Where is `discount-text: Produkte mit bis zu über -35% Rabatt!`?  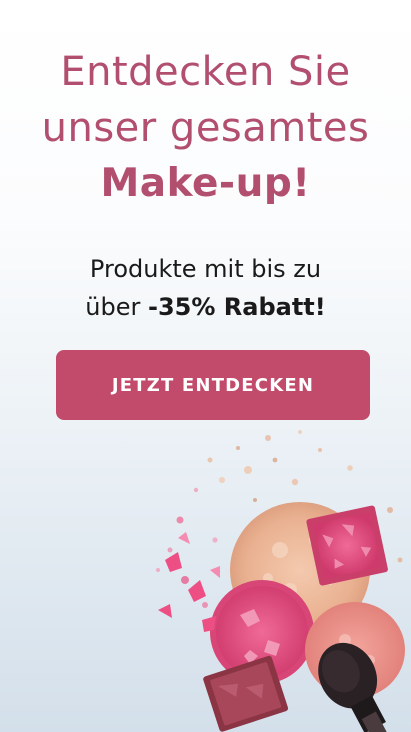 discount-text: Produkte mit bis zu über -35% Rabatt! is located at coordinates (205, 288).